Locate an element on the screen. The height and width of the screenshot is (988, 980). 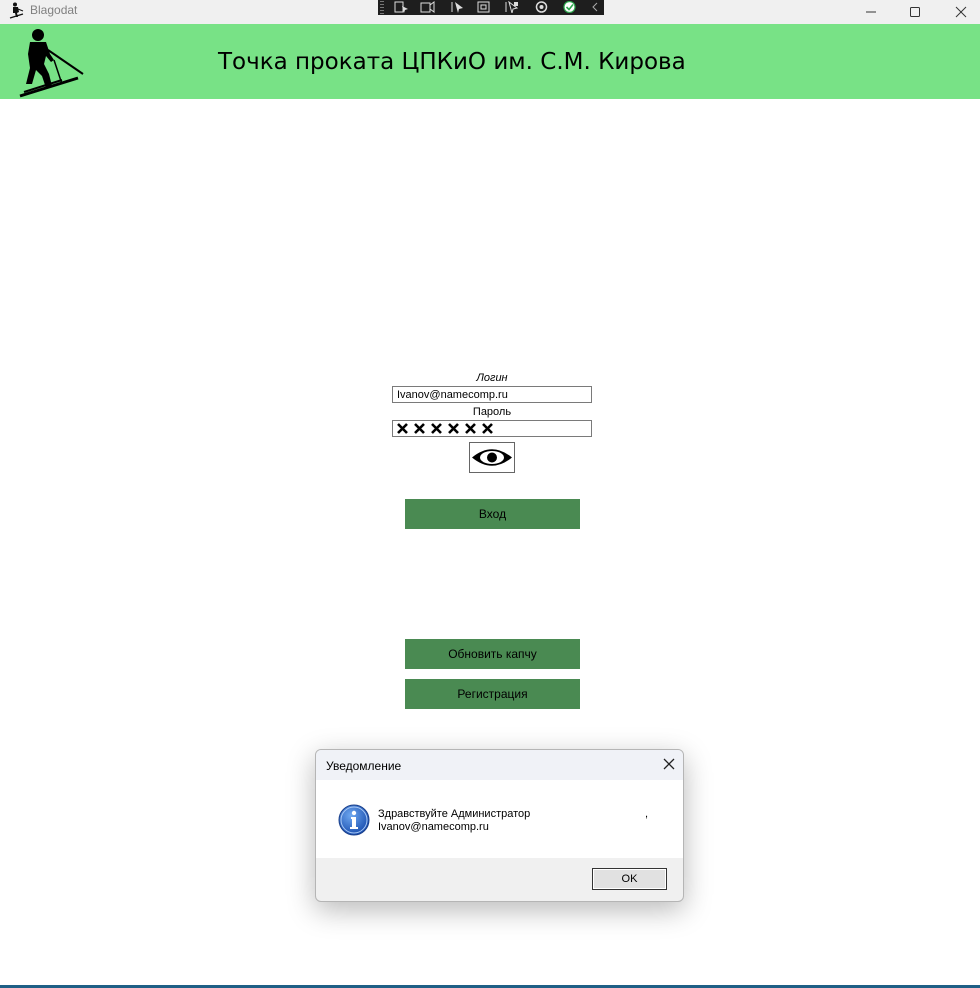
register-button: Регистрация is located at coordinates (492, 694).